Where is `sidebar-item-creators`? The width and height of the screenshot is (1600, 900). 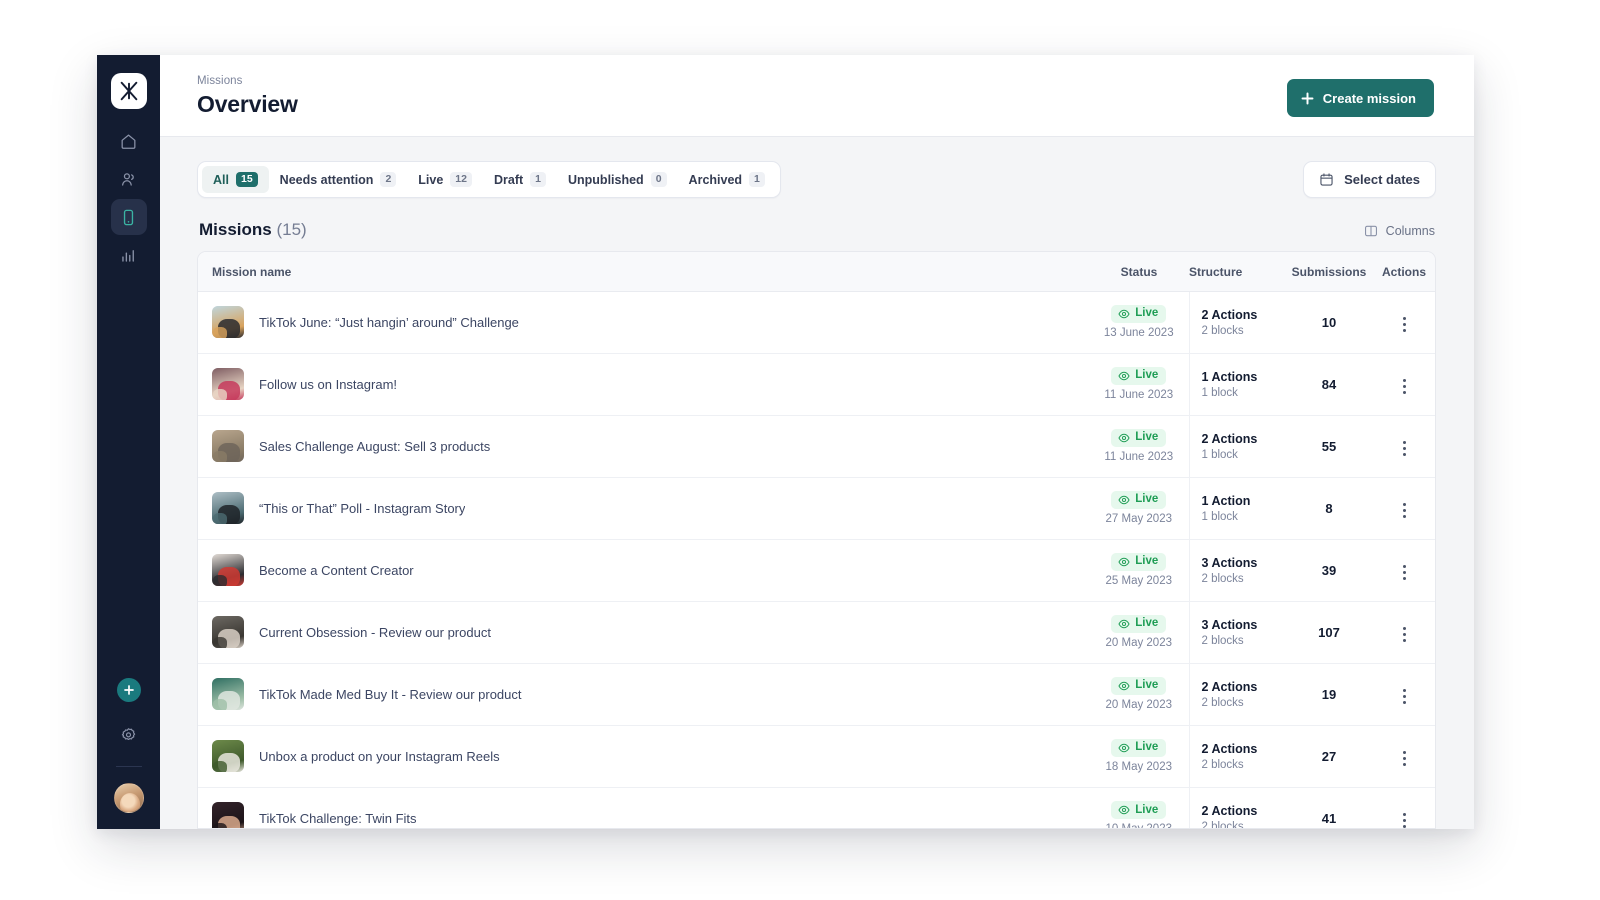
sidebar-item-creators is located at coordinates (129, 179).